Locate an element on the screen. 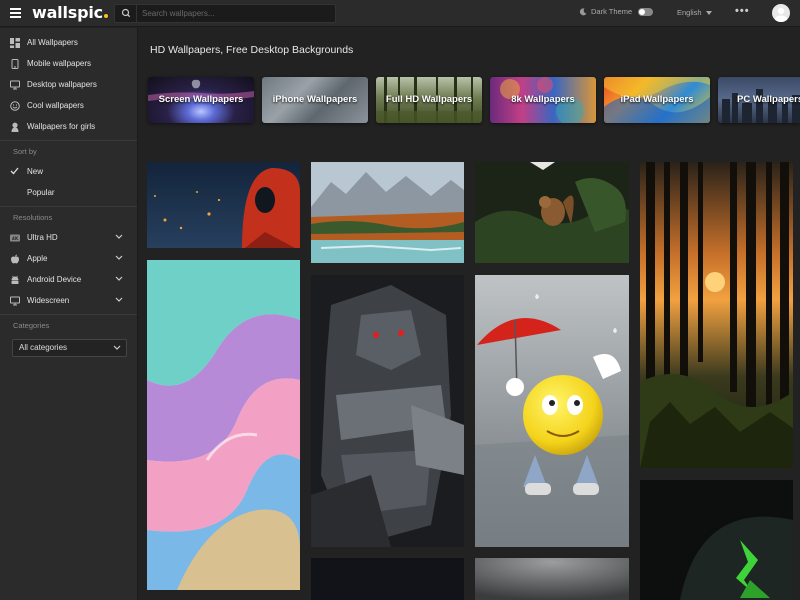  resolution-label: Android Device is located at coordinates (54, 279).